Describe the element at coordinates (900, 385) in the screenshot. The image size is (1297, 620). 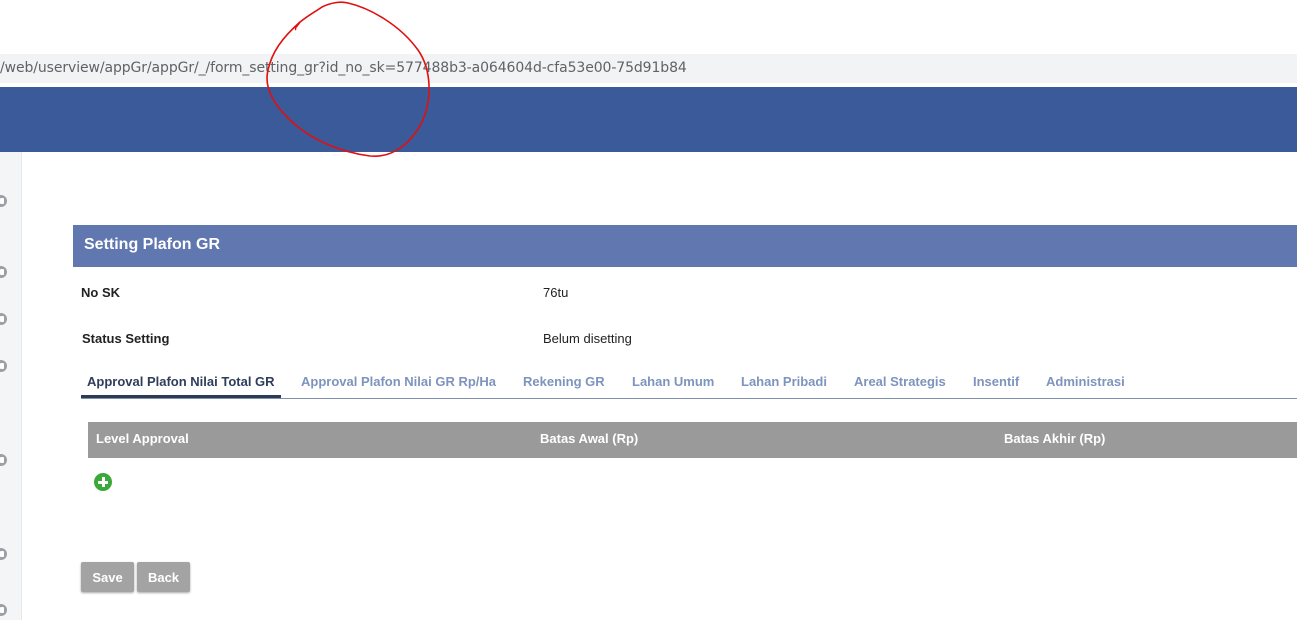
I see `tab-areal-strategis: Areal Strategis` at that location.